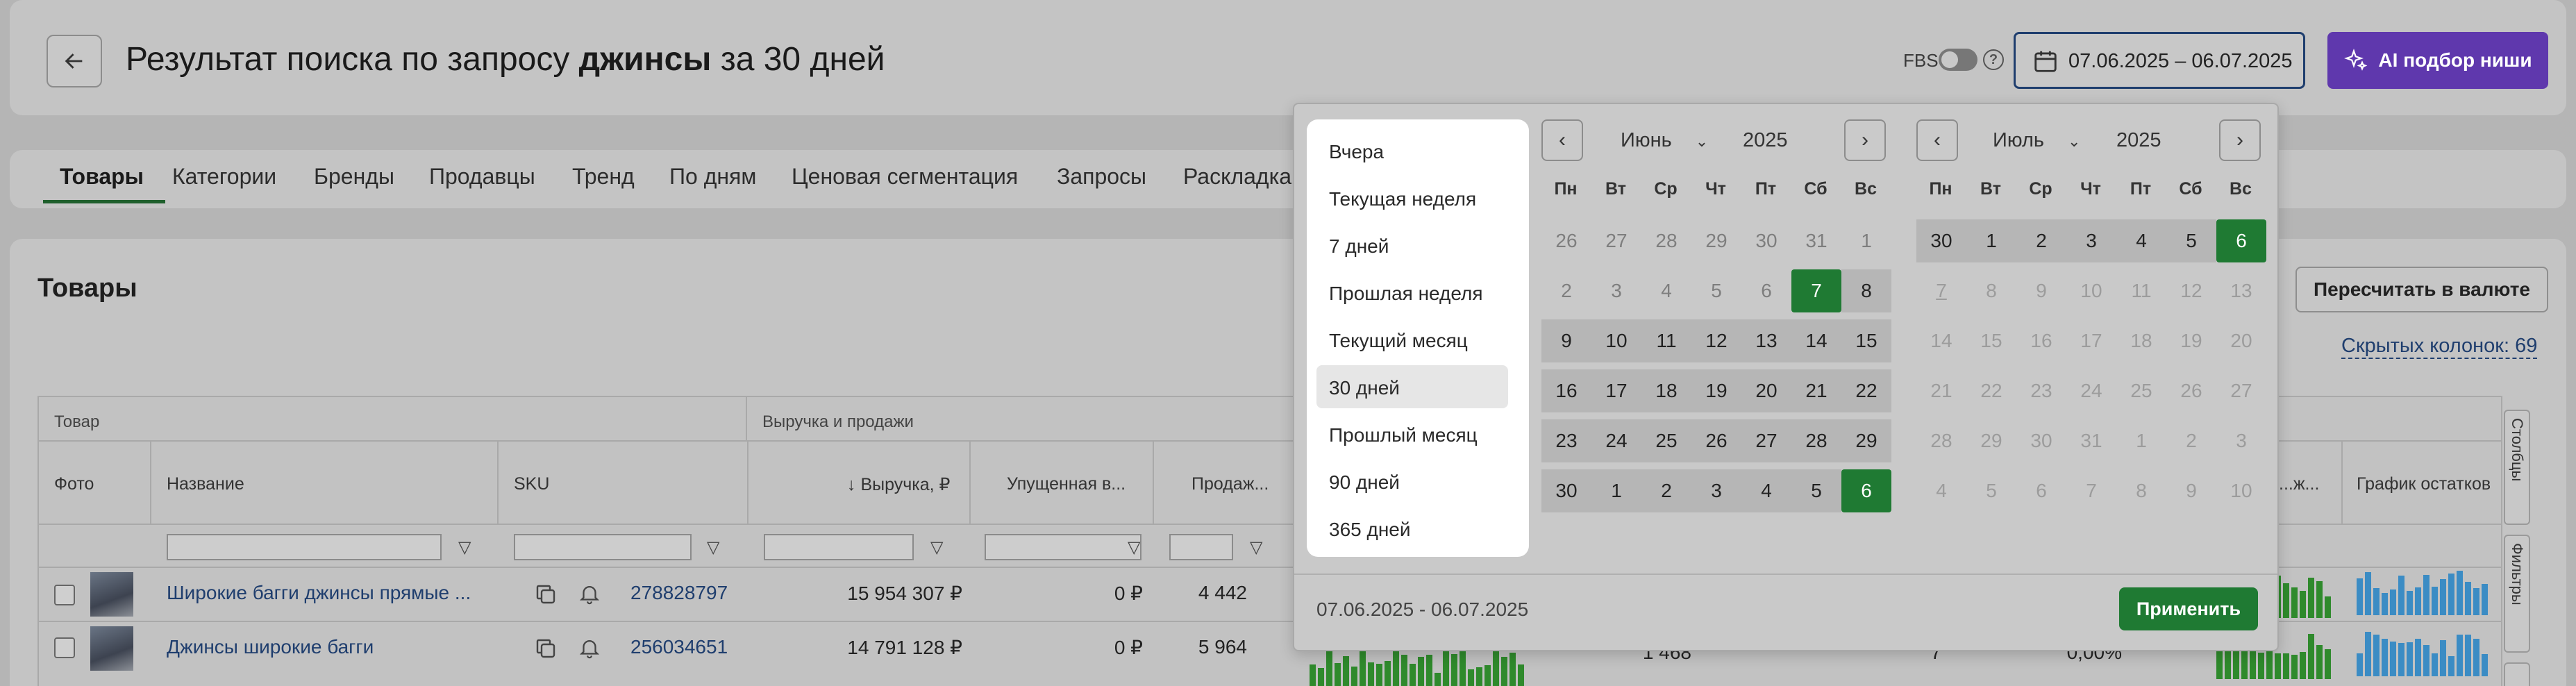  Describe the element at coordinates (1412, 528) in the screenshot. I see `preset-365-days: 365 дней` at that location.